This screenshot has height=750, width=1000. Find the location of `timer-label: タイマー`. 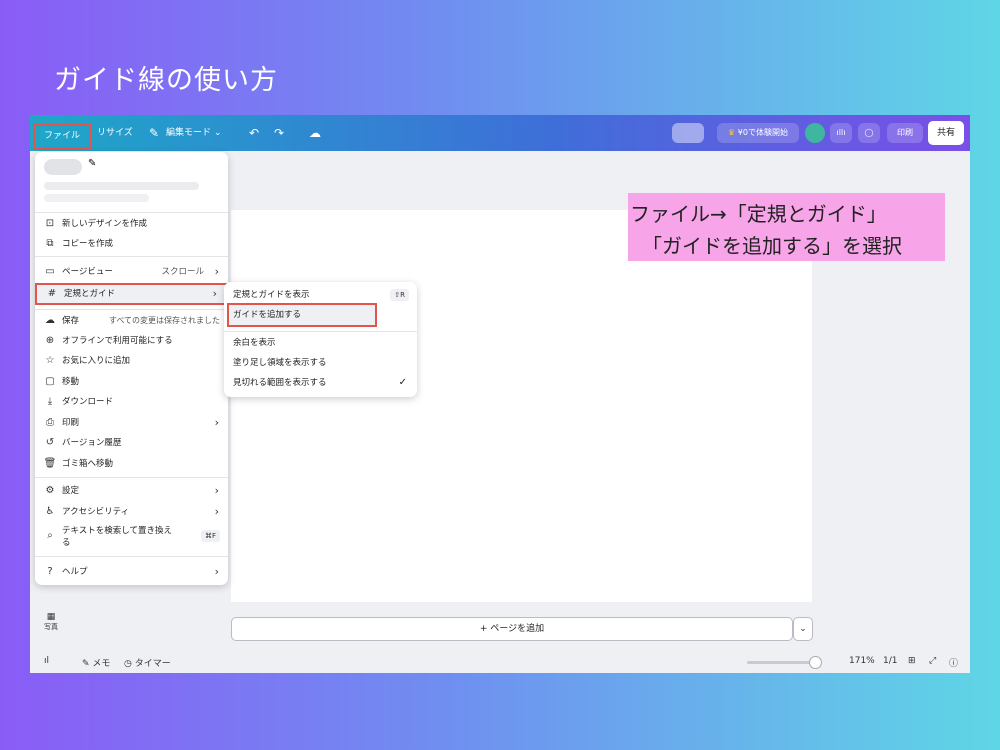

timer-label: タイマー is located at coordinates (152, 664).